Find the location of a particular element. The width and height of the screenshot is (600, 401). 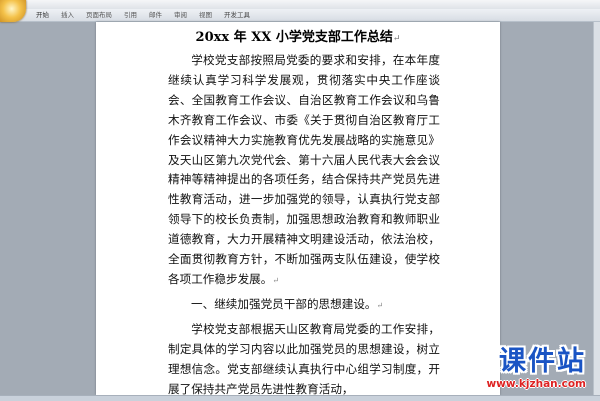

tab-developer: 开发工具 is located at coordinates (237, 15).